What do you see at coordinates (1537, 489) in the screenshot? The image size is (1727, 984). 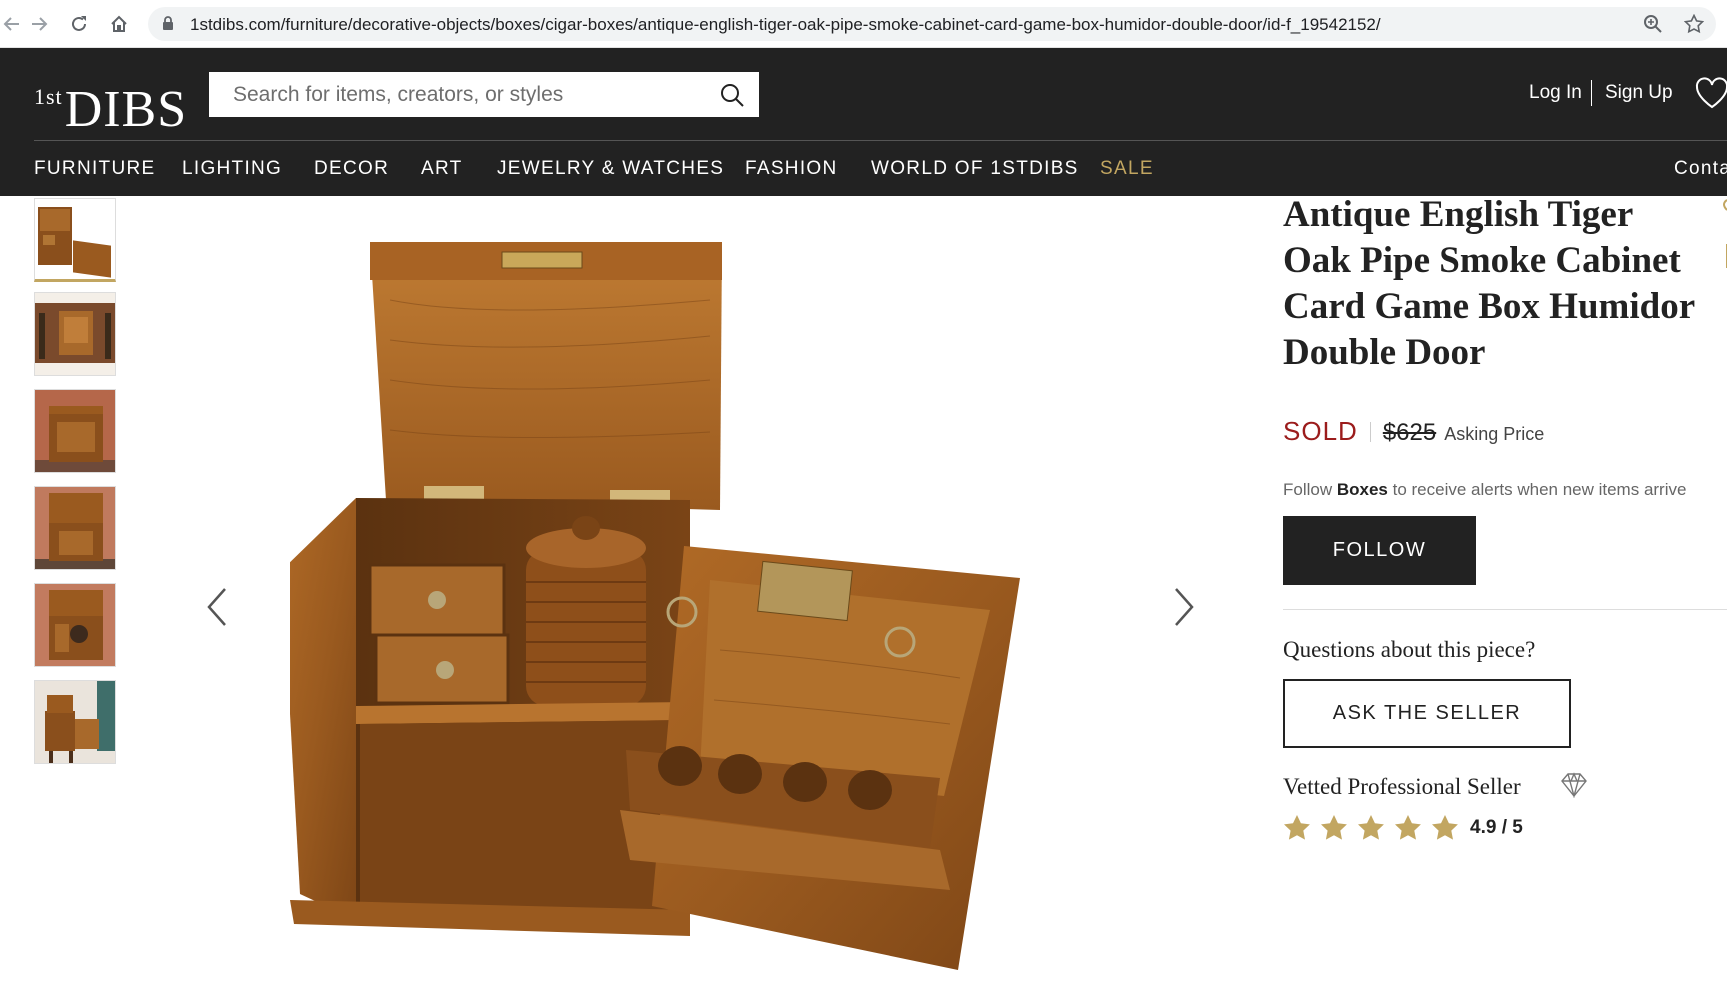 I see `follow-suffix: to receive alerts when new items arrive` at bounding box center [1537, 489].